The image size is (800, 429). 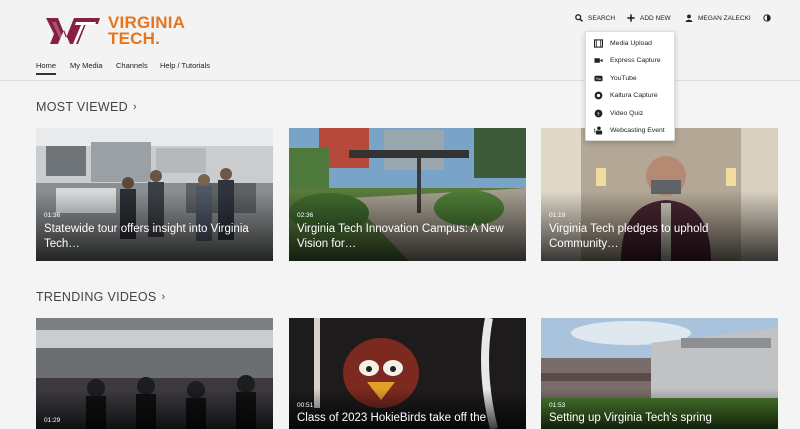 I want to click on menu-label: Kaltura Capture, so click(x=634, y=95).